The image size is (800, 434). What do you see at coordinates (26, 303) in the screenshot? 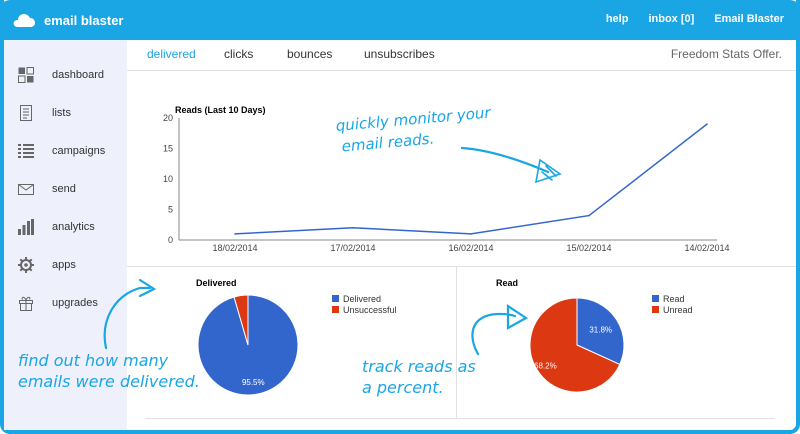
I see `gift-icon` at bounding box center [26, 303].